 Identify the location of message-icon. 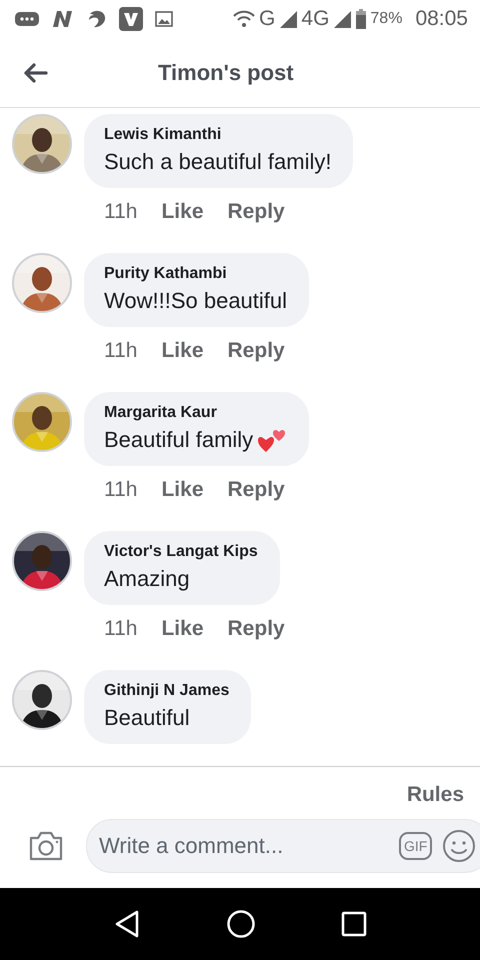
(27, 19).